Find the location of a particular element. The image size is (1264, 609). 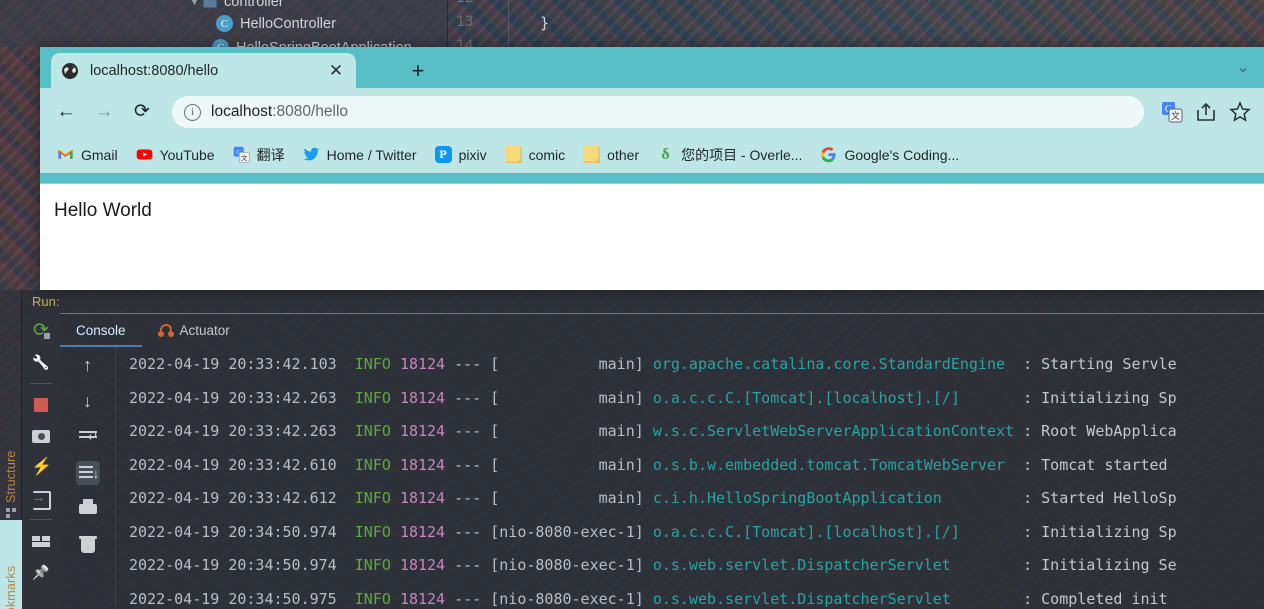

print-icon is located at coordinates (88, 509).